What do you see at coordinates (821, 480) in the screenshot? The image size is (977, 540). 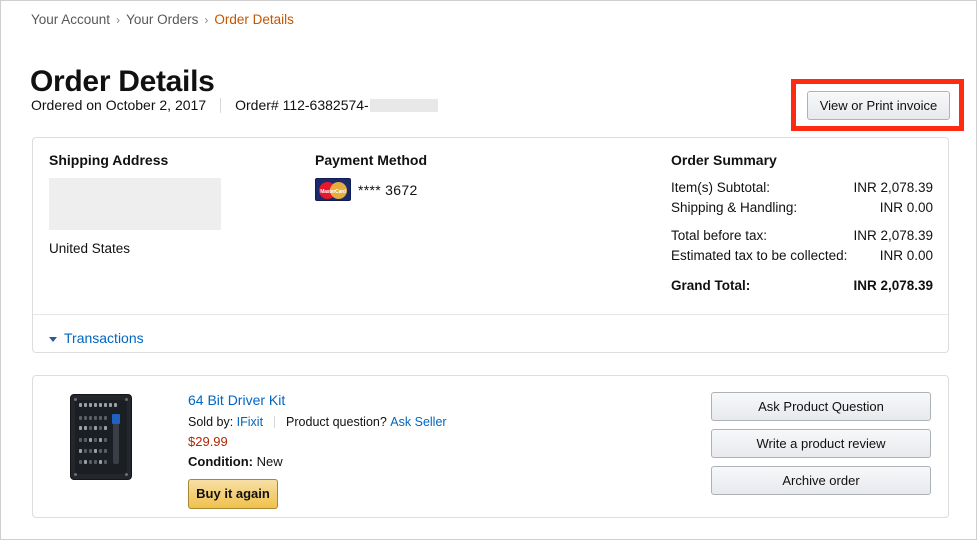 I see `archive-order-button: Archive order` at bounding box center [821, 480].